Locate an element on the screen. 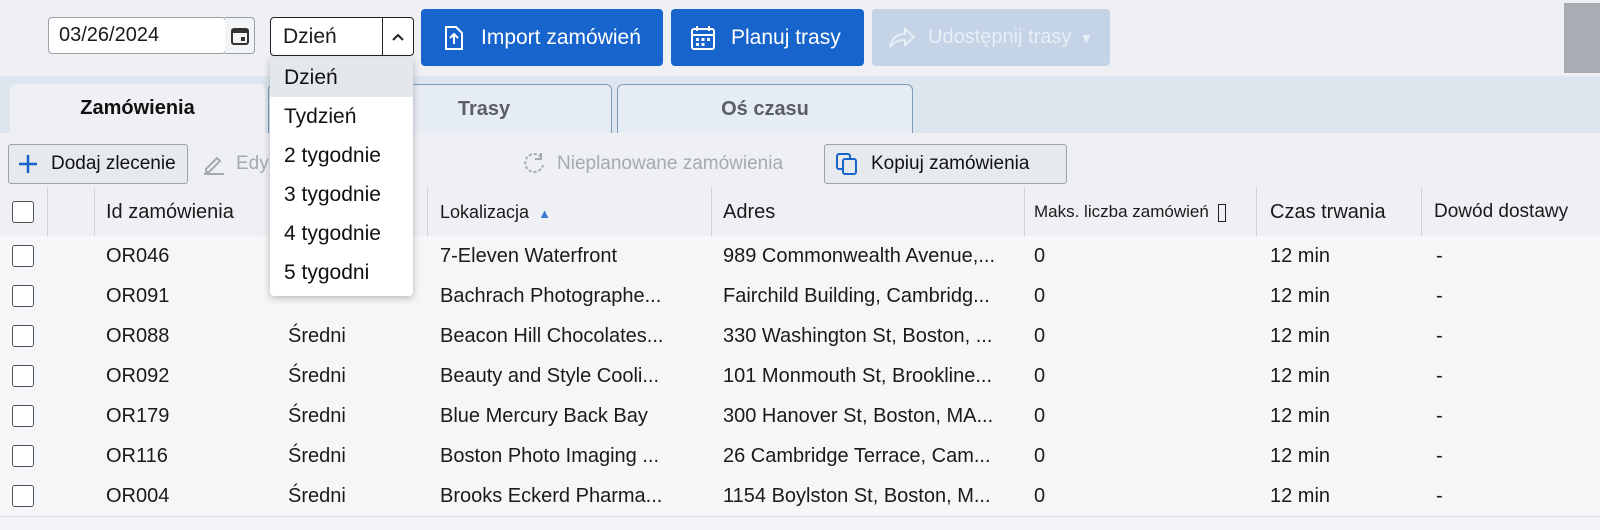 This screenshot has width=1600, height=530. tab-routes-label: Trasy is located at coordinates (484, 109).